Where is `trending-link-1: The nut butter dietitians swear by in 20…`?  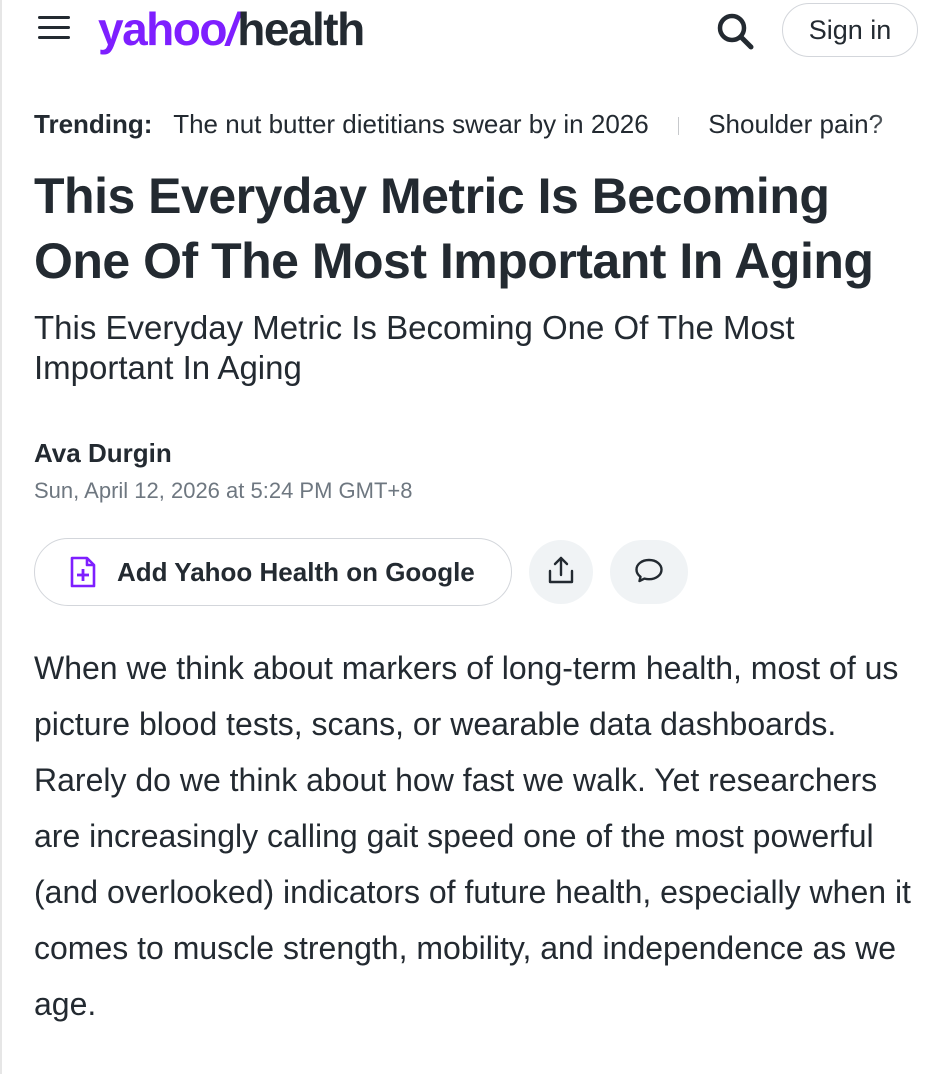
trending-link-1: The nut butter dietitians swear by in 20… is located at coordinates (411, 124).